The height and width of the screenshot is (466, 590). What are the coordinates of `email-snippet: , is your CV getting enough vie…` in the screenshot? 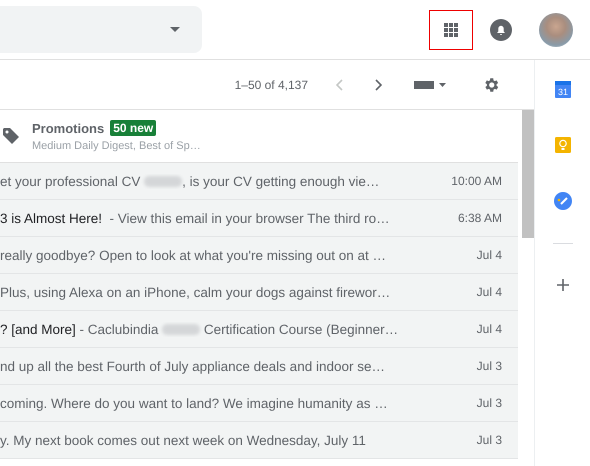 It's located at (281, 181).